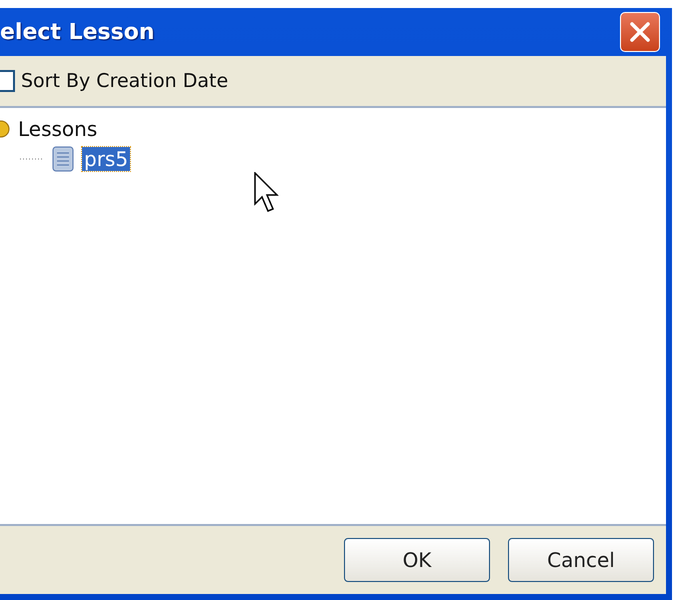 This screenshot has width=679, height=600. I want to click on close-icon, so click(640, 32).